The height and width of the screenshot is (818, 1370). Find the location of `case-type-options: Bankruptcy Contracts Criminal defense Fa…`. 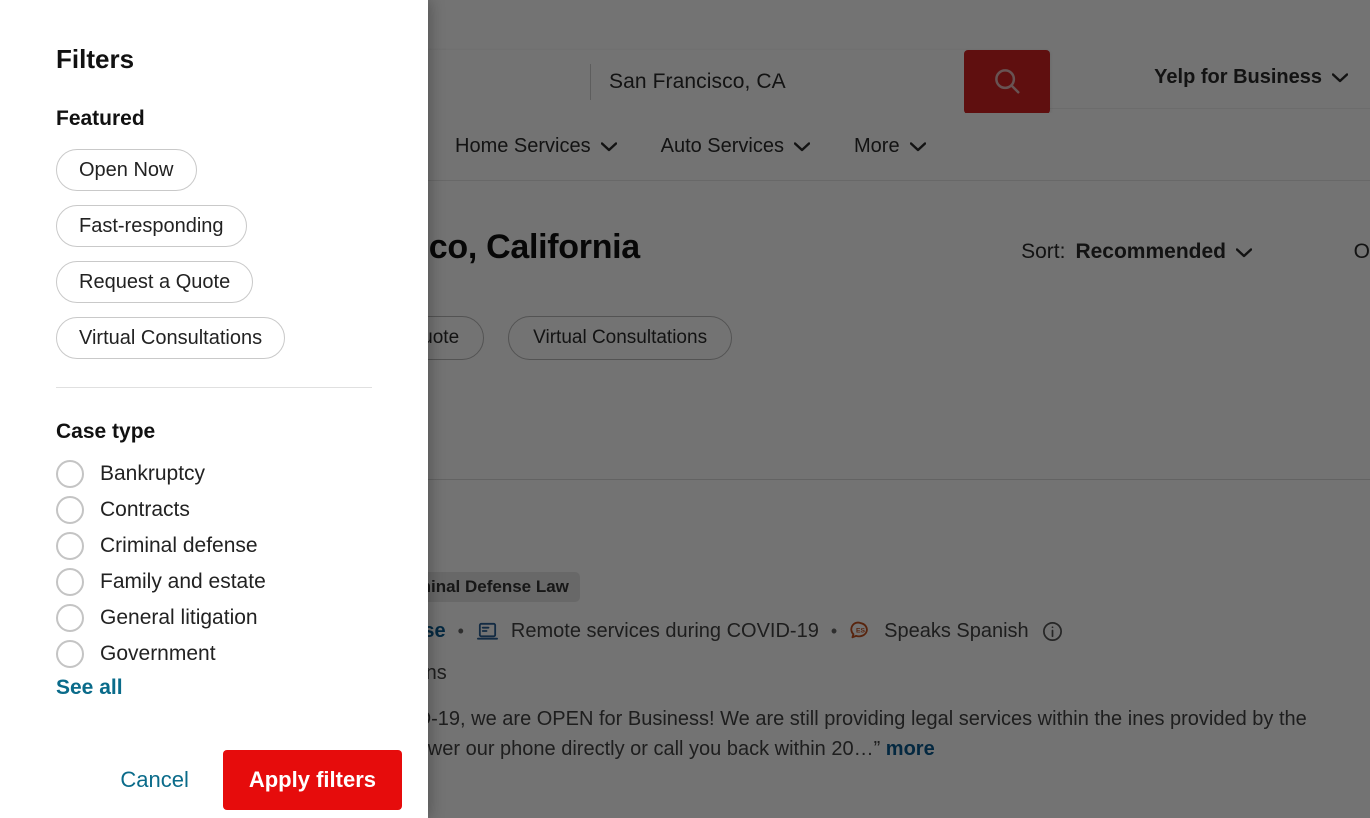

case-type-options: Bankruptcy Contracts Criminal defense Fa… is located at coordinates (214, 564).